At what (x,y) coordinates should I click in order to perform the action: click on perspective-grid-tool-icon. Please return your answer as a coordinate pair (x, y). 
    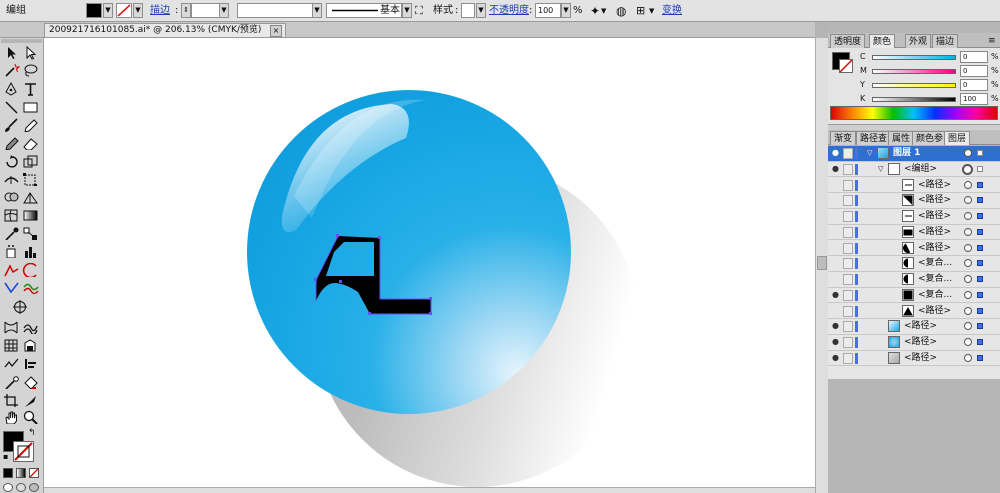
    Looking at the image, I should click on (30, 197).